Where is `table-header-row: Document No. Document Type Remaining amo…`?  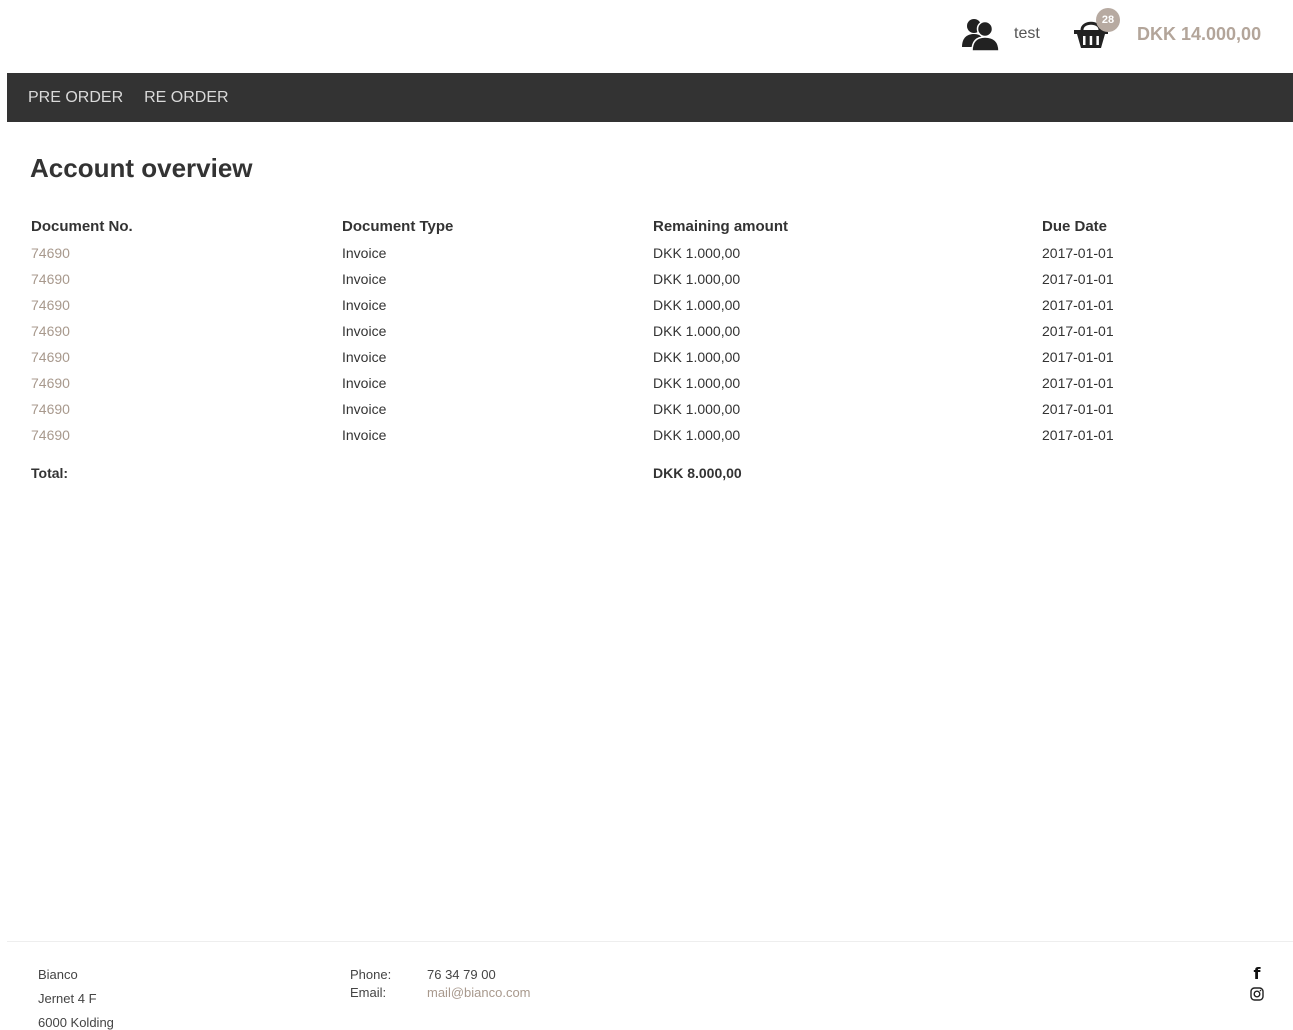
table-header-row: Document No. Document Type Remaining amo… is located at coordinates (636, 226).